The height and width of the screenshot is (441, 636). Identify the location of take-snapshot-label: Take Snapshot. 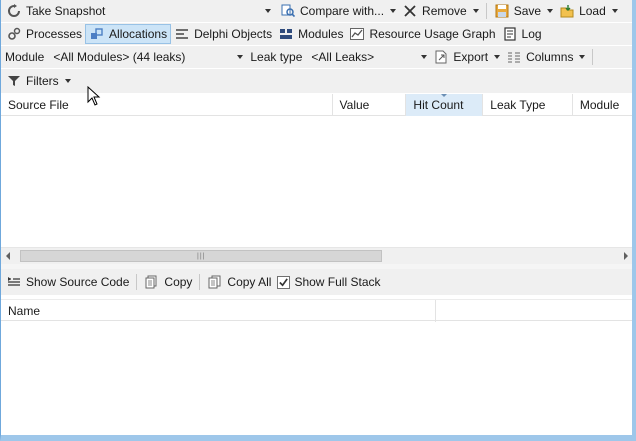
(66, 11).